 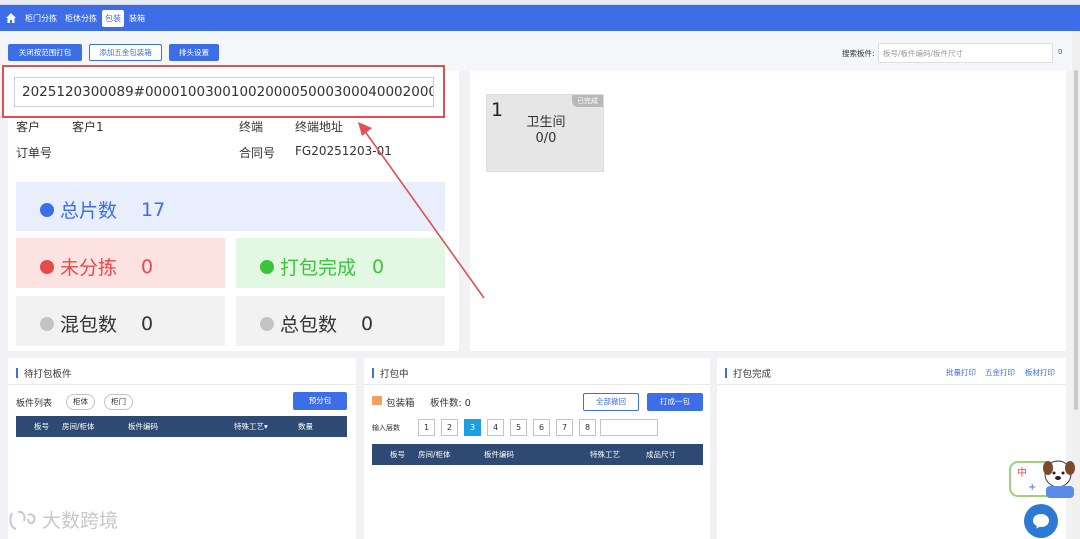 I want to click on blue-dot-icon, so click(x=47, y=209).